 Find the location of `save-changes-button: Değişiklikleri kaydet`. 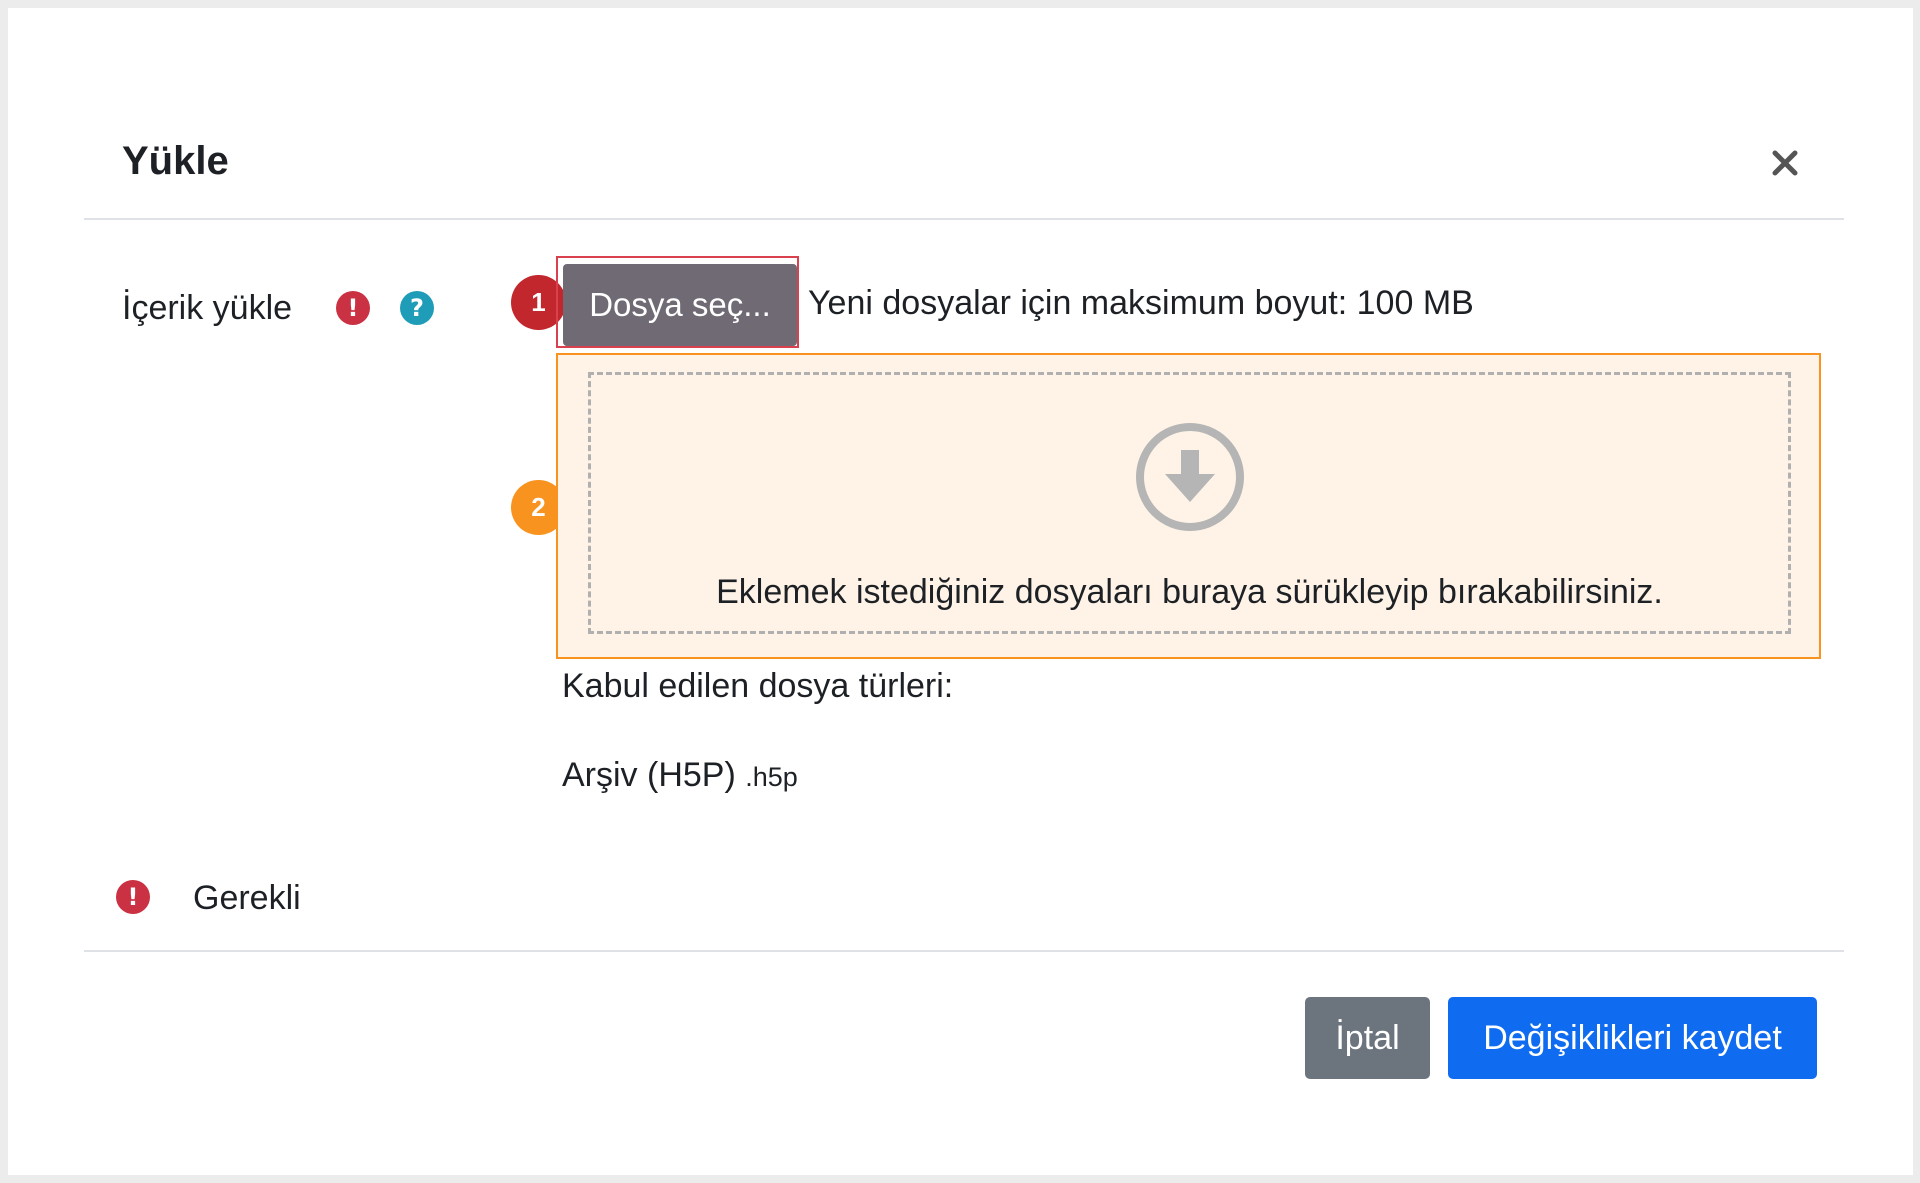

save-changes-button: Değişiklikleri kaydet is located at coordinates (1632, 1038).